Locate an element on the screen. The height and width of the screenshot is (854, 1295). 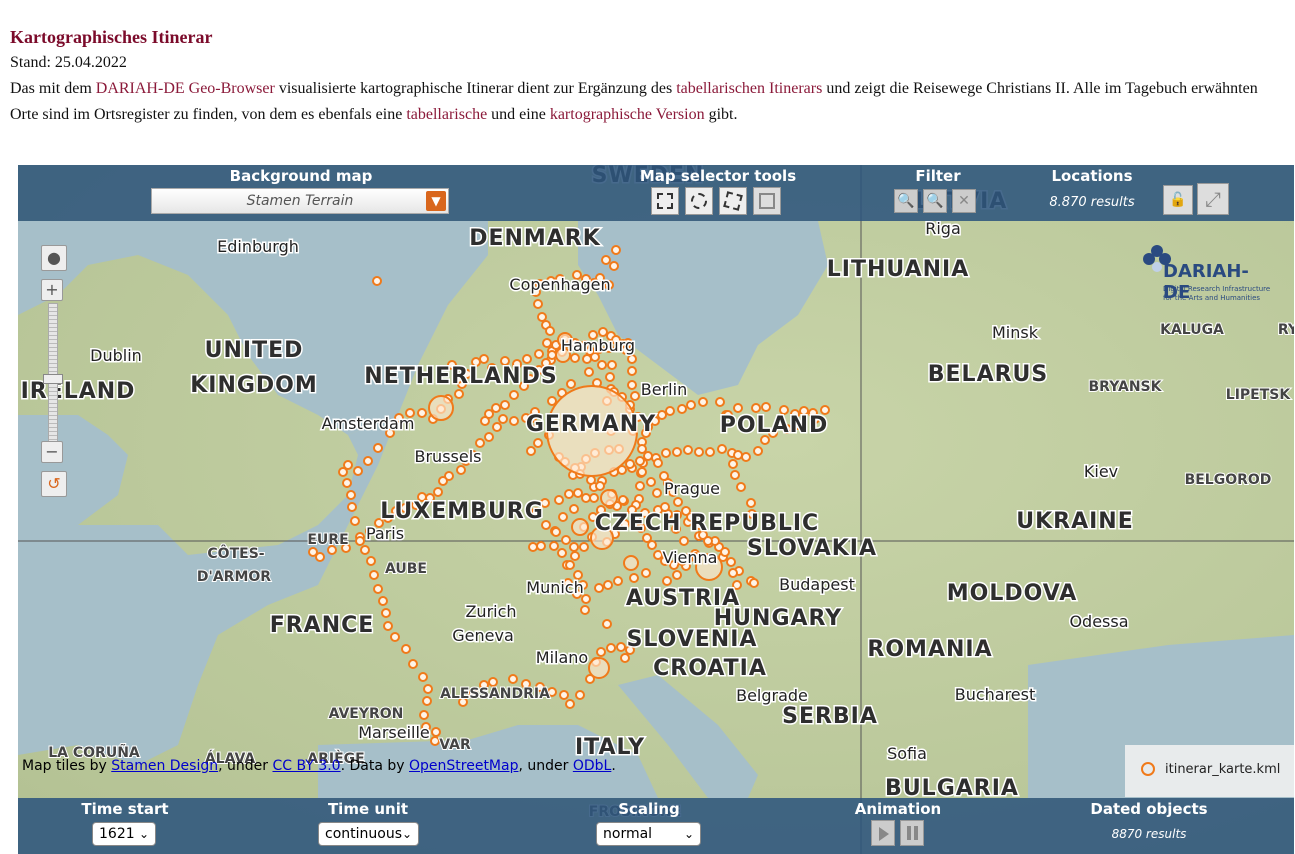
tabular-register-link: tabellarische is located at coordinates (446, 114).